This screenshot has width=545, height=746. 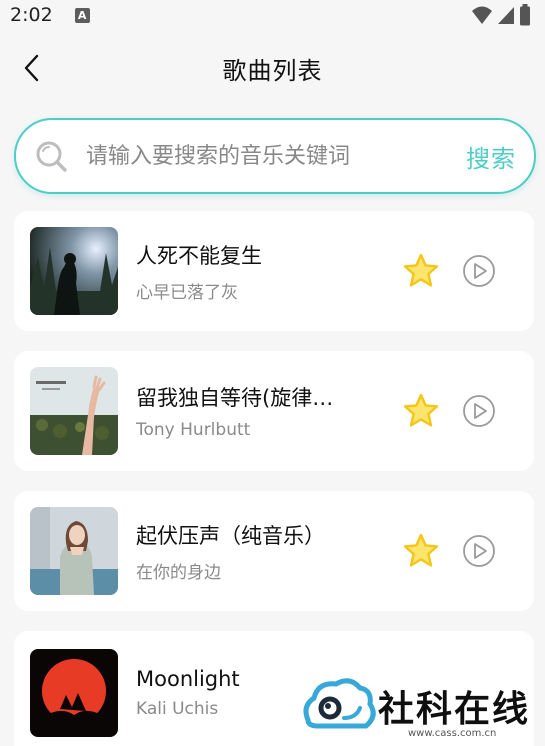 I want to click on song-artist: 在你的身边, so click(x=178, y=572).